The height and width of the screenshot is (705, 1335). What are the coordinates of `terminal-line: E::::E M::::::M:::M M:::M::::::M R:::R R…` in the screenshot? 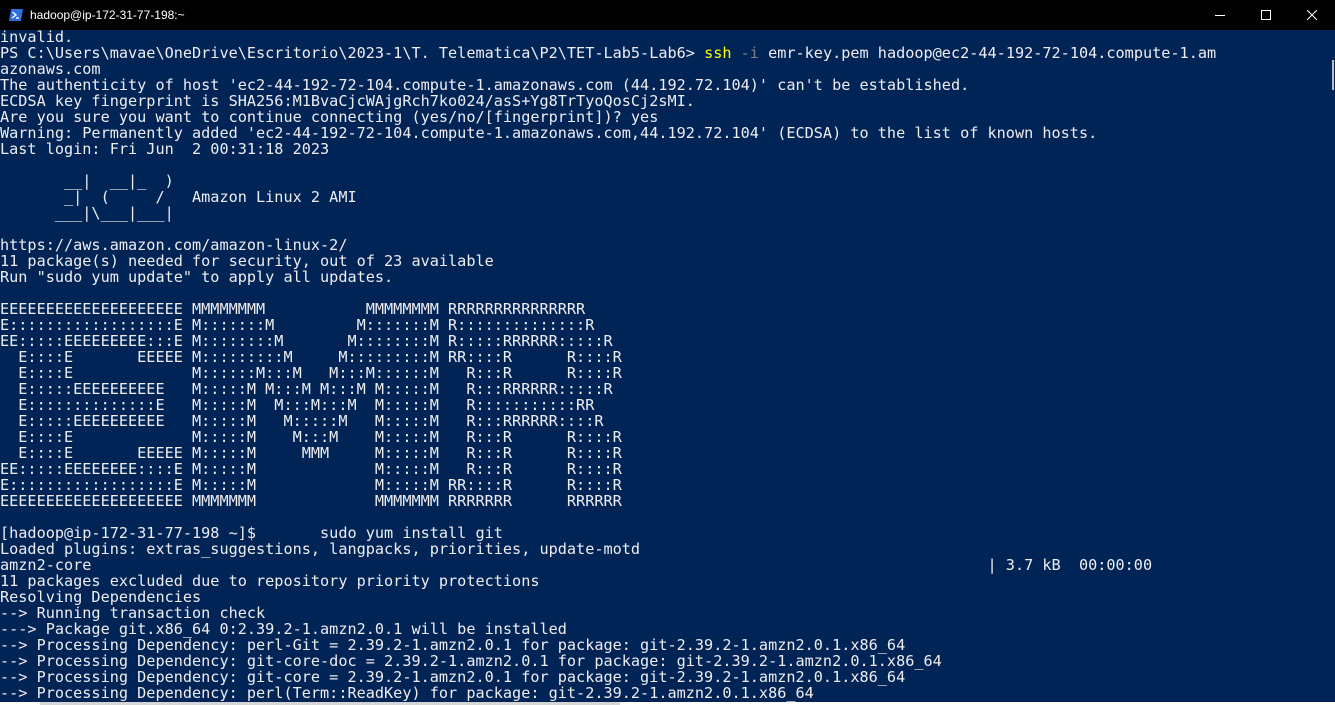 It's located at (311, 373).